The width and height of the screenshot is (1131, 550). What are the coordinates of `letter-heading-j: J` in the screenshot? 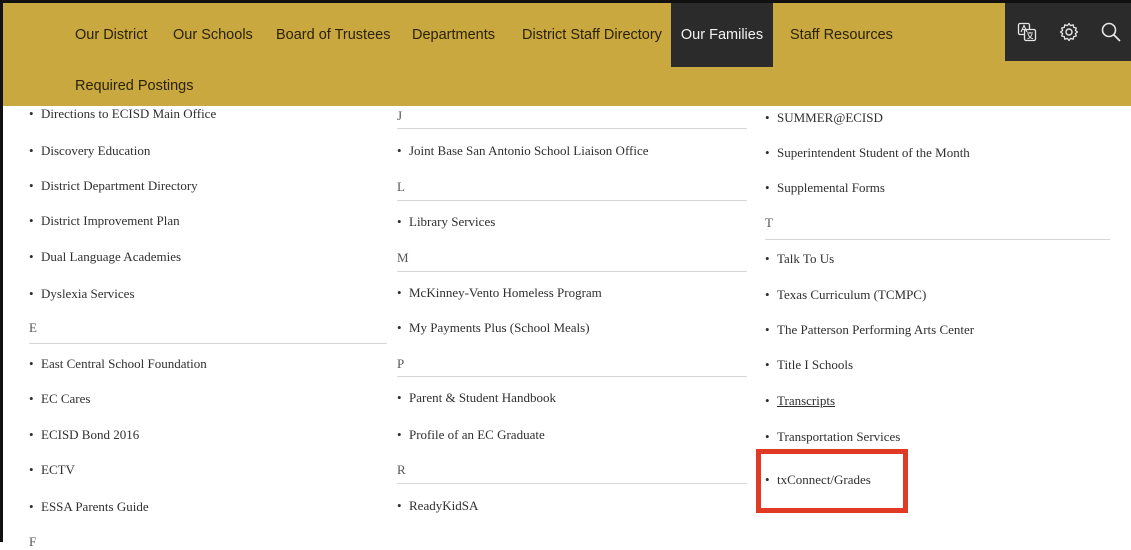 It's located at (400, 115).